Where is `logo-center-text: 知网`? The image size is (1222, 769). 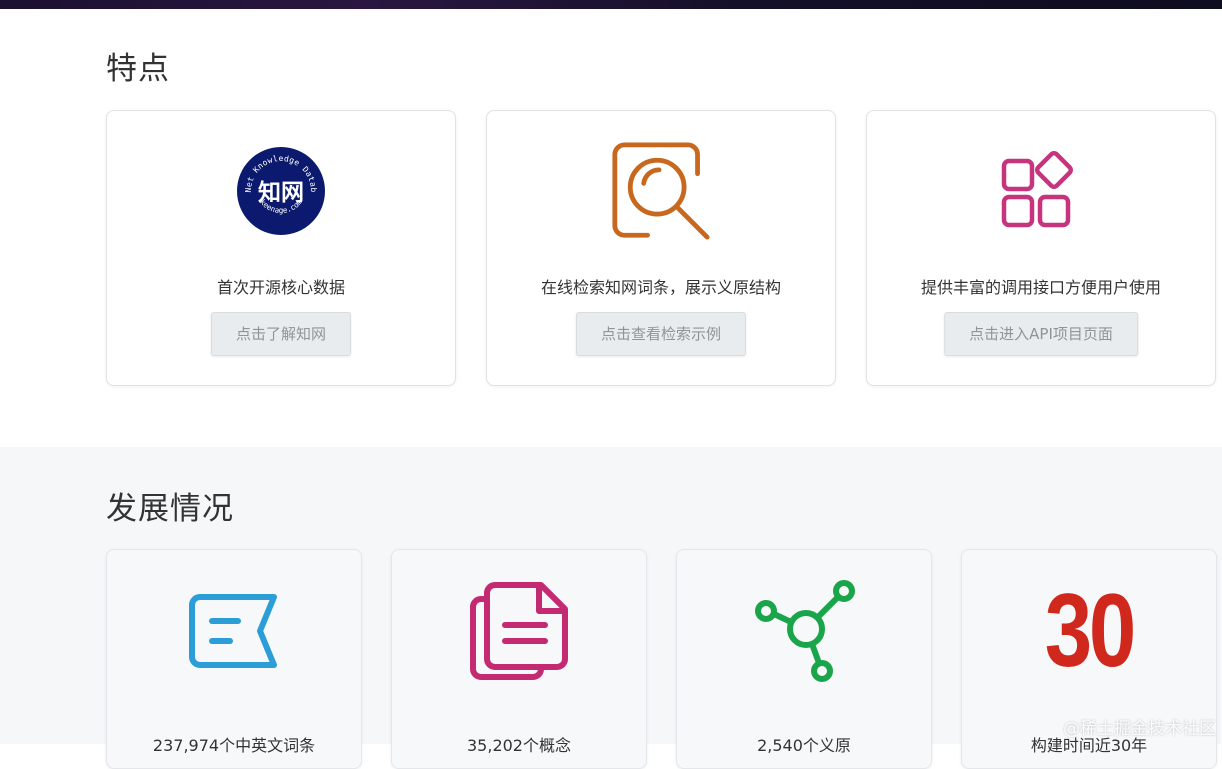 logo-center-text: 知网 is located at coordinates (281, 192).